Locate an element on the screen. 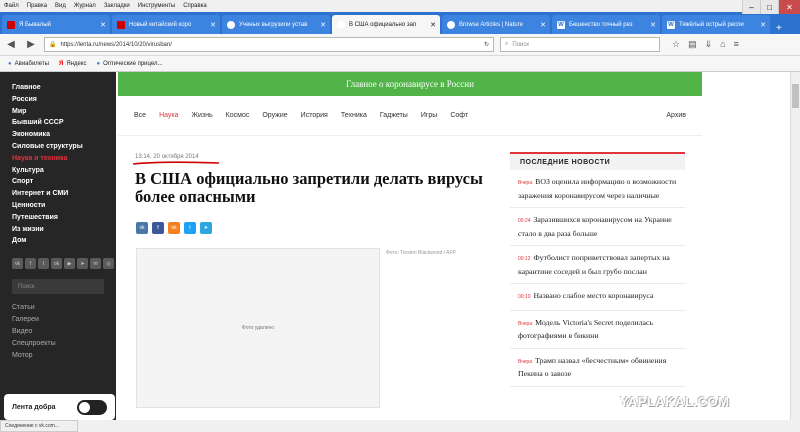 Image resolution: width=800 pixels, height=432 pixels. share-twitter-icon: t is located at coordinates (190, 228).